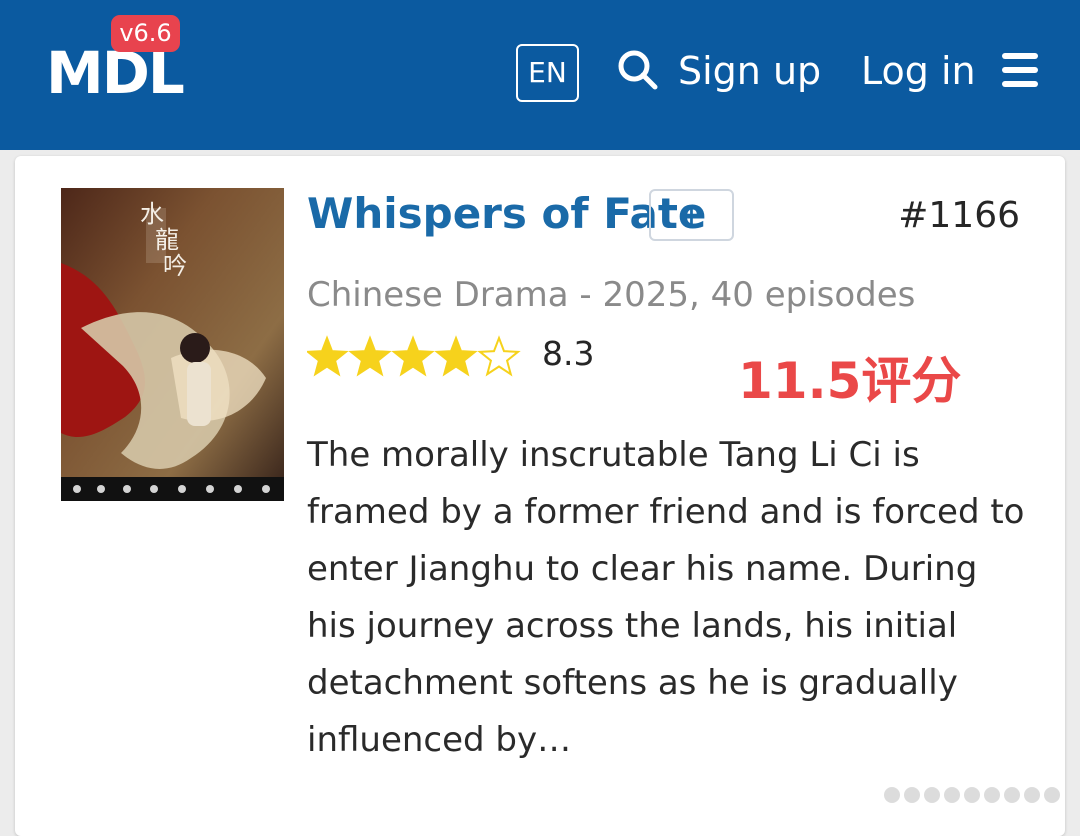 Image resolution: width=1080 pixels, height=836 pixels. Describe the element at coordinates (638, 70) in the screenshot. I see `search-icon` at that location.